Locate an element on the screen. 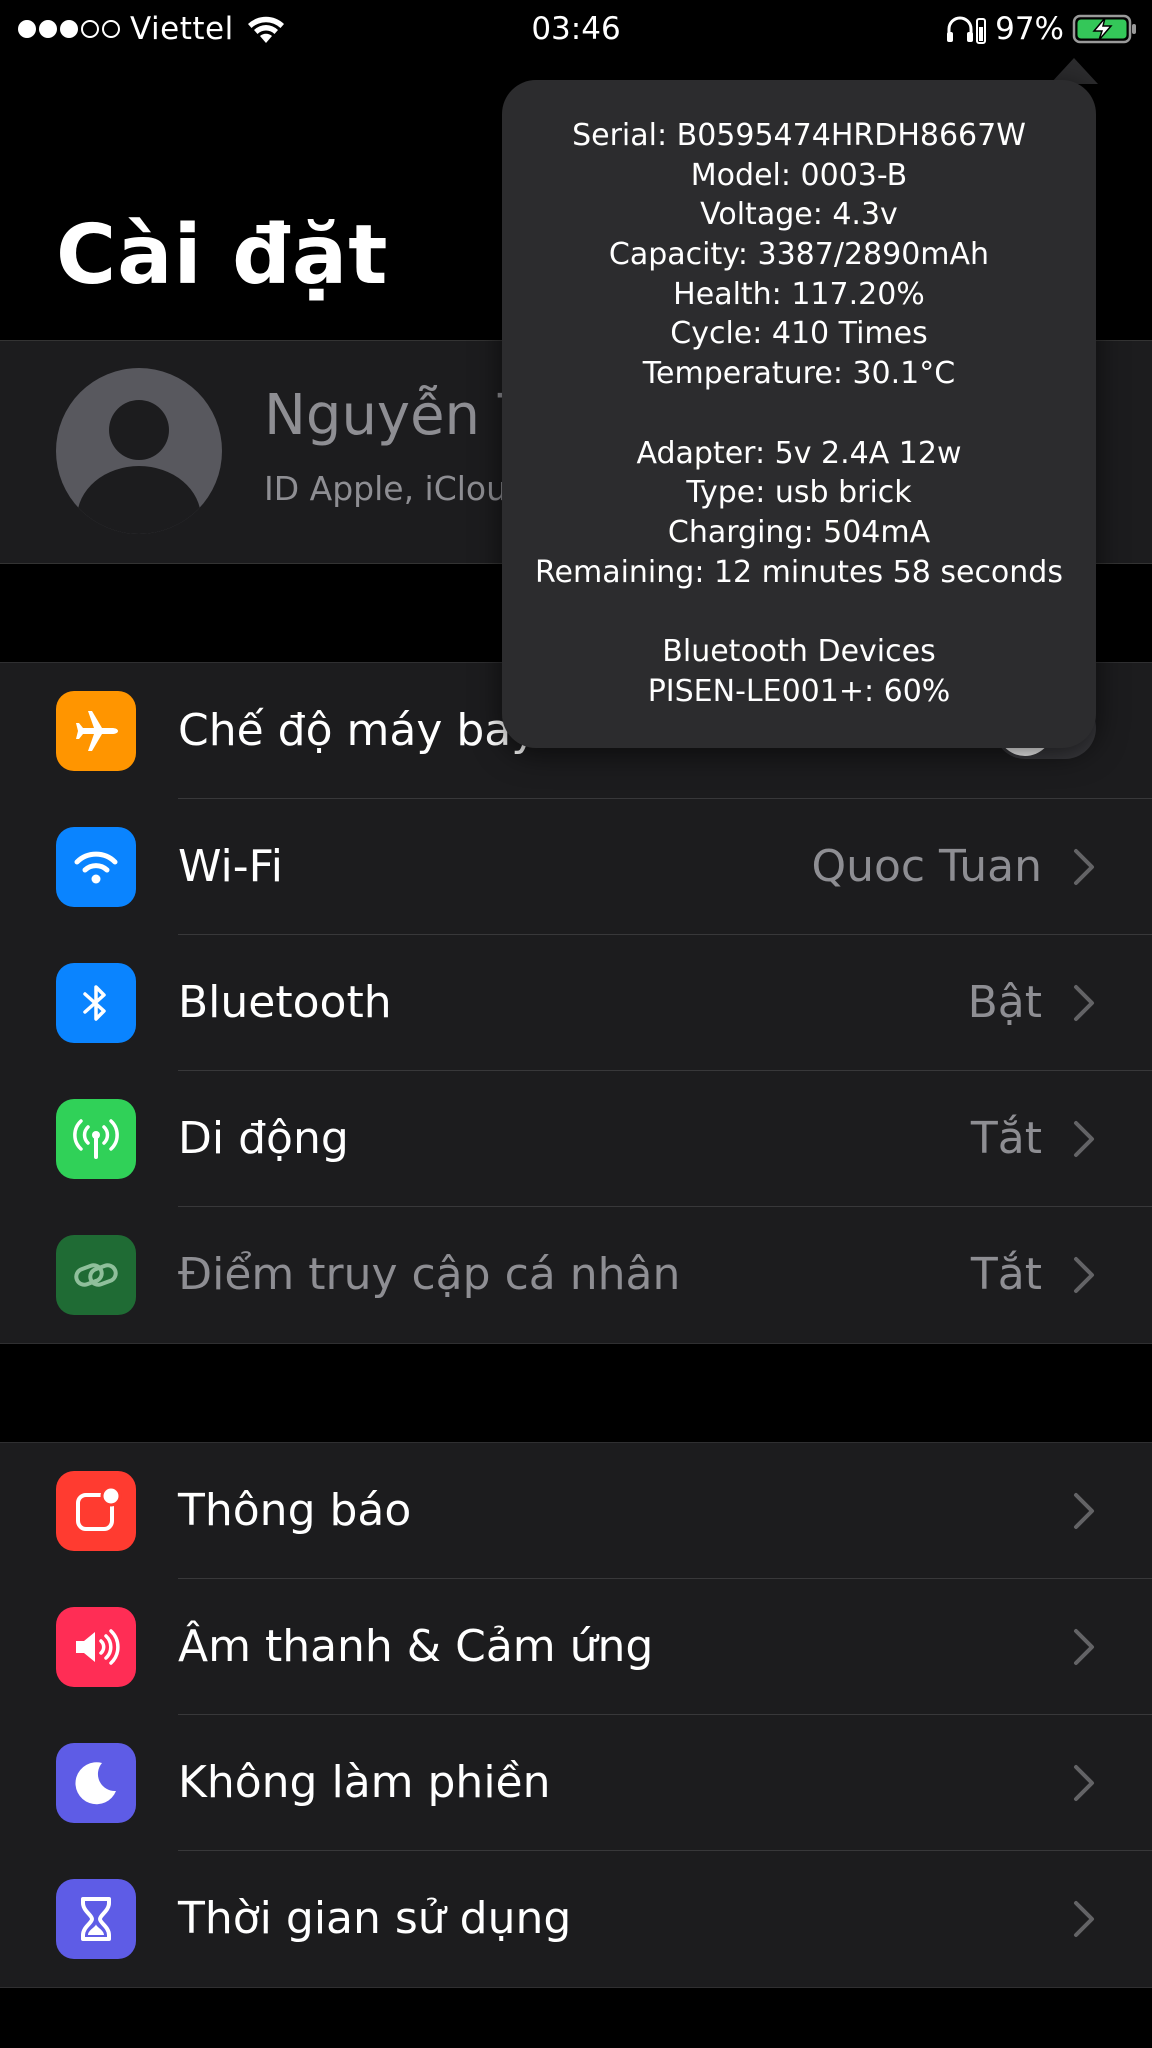 The height and width of the screenshot is (2048, 1152). notifications-label: Thông báo is located at coordinates (295, 1510).